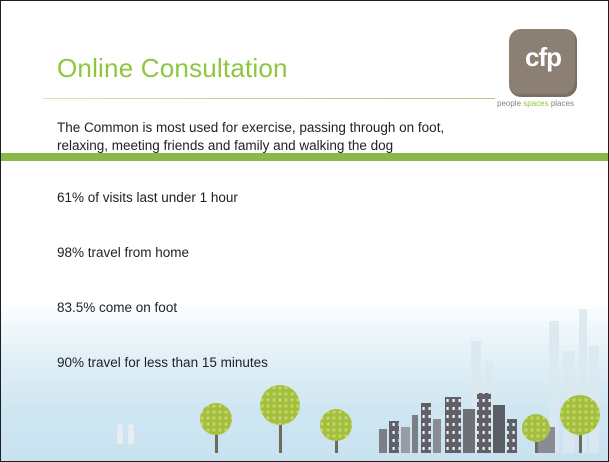  What do you see at coordinates (147, 197) in the screenshot?
I see `stat-visit-duration: 61% of visits last under 1 hour` at bounding box center [147, 197].